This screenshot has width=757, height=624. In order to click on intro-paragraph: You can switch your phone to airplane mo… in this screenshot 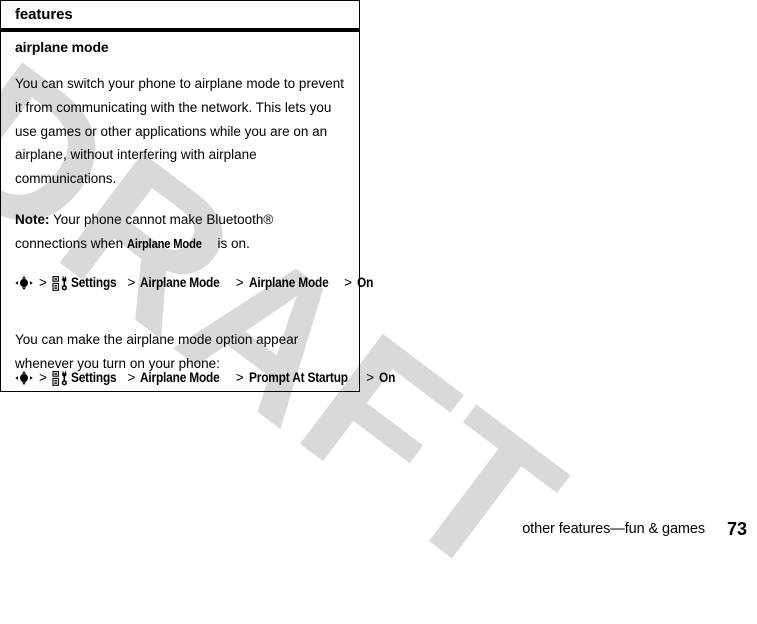, I will do `click(179, 131)`.